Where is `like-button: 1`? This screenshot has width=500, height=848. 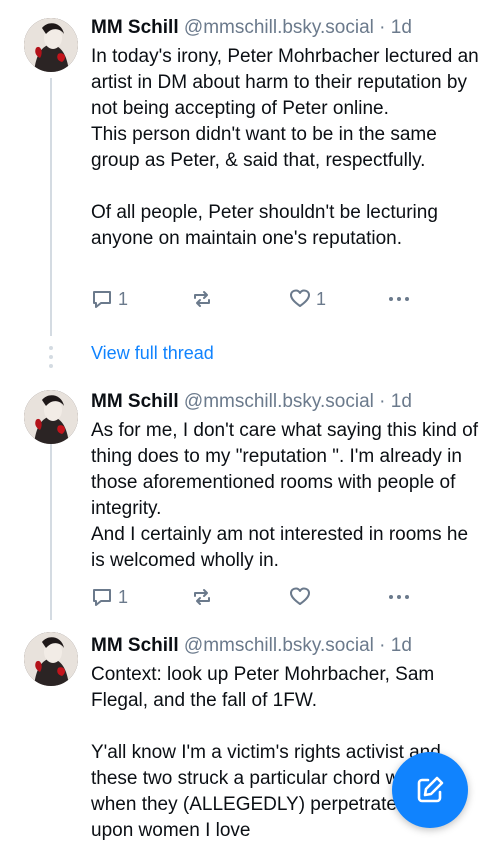 like-button: 1 is located at coordinates (307, 299).